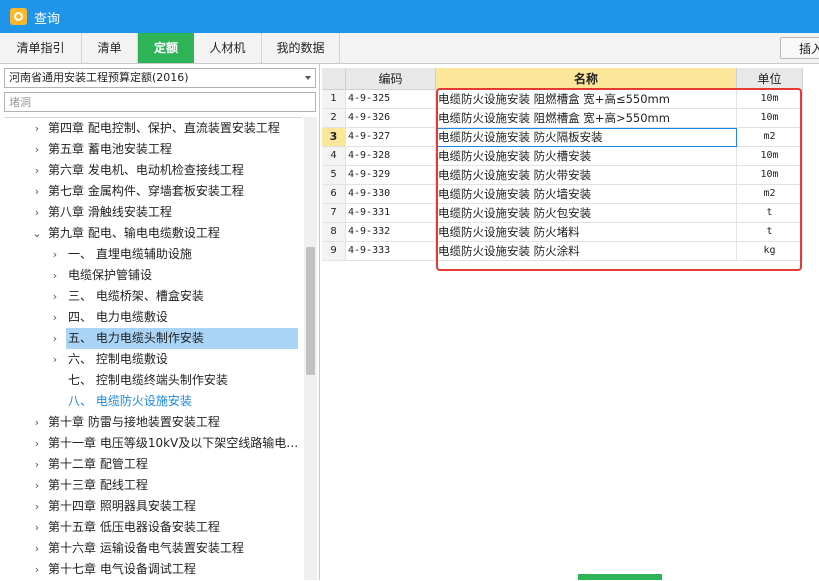 Image resolution: width=819 pixels, height=581 pixels. What do you see at coordinates (153, 254) in the screenshot?
I see `tree-node: › 一、 直埋电缆辅助设施` at bounding box center [153, 254].